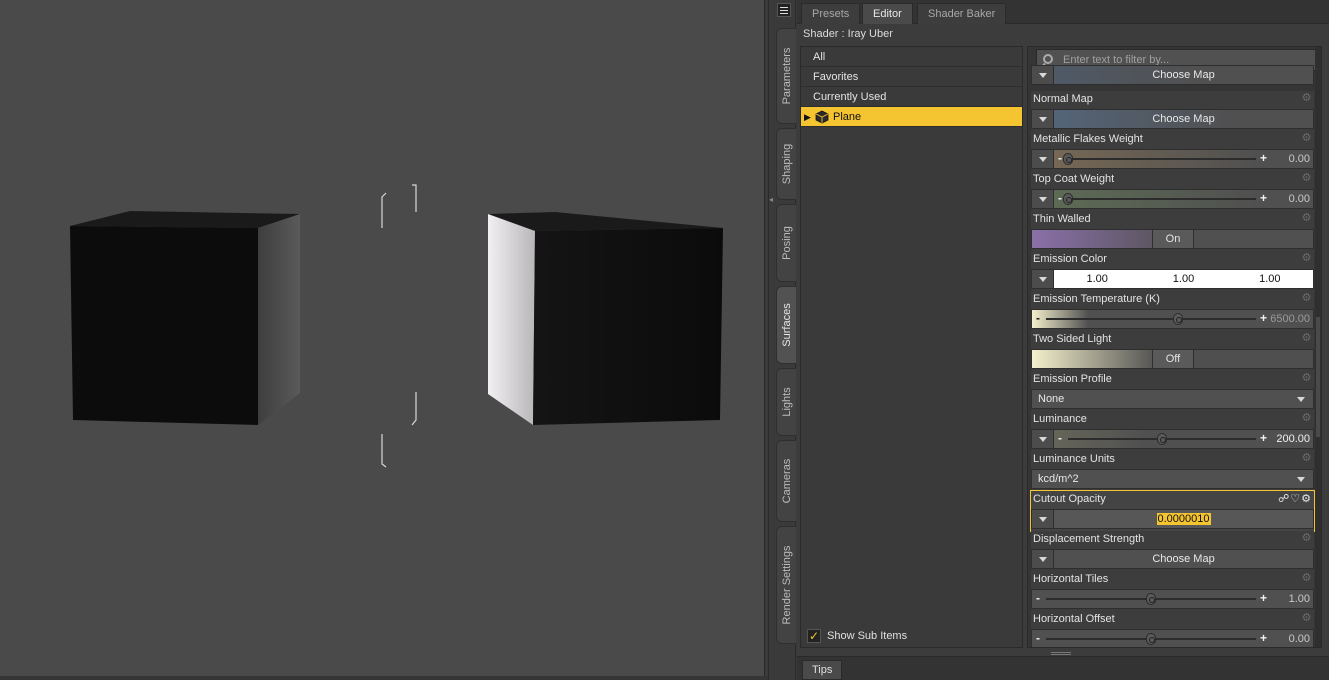 Image resolution: width=1329 pixels, height=680 pixels. What do you see at coordinates (786, 76) in the screenshot?
I see `tab-parameters: Parameters` at bounding box center [786, 76].